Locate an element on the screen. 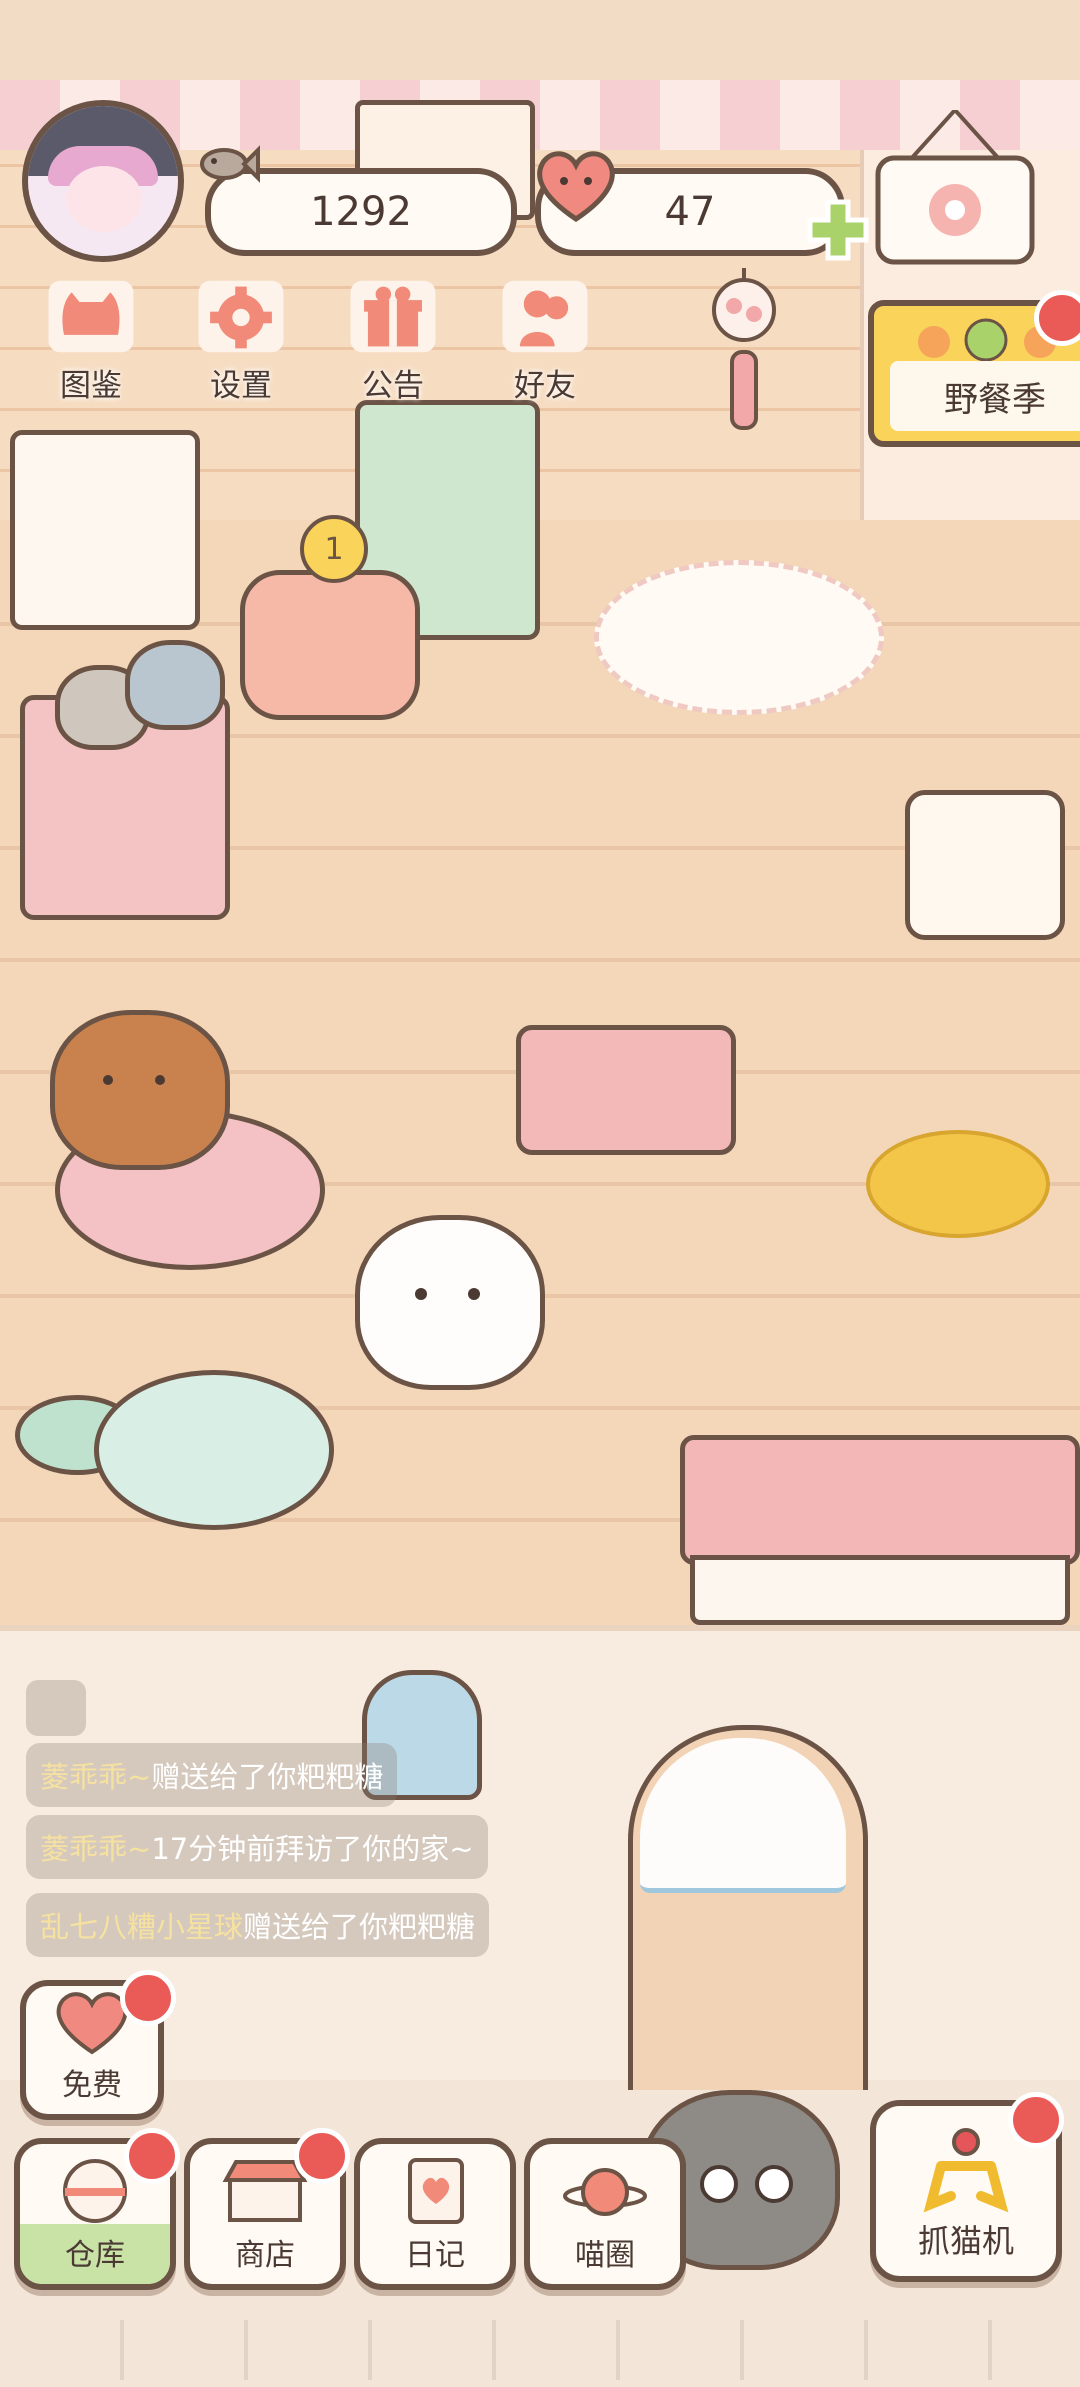 The height and width of the screenshot is (2387, 1080). shop-notification-badge is located at coordinates (322, 2156).